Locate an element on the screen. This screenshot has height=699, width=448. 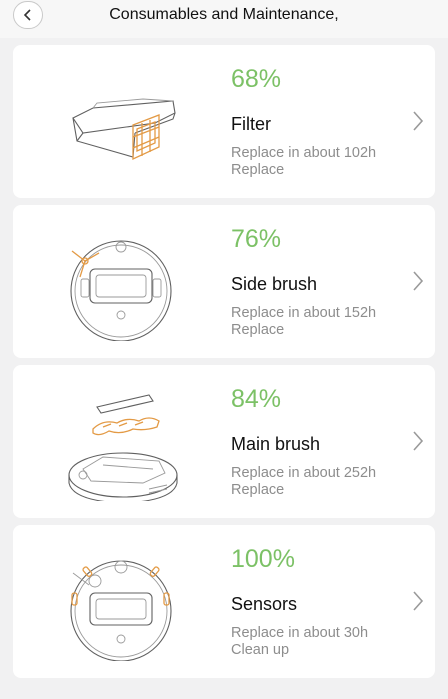
filter-percent: 68% is located at coordinates (256, 79).